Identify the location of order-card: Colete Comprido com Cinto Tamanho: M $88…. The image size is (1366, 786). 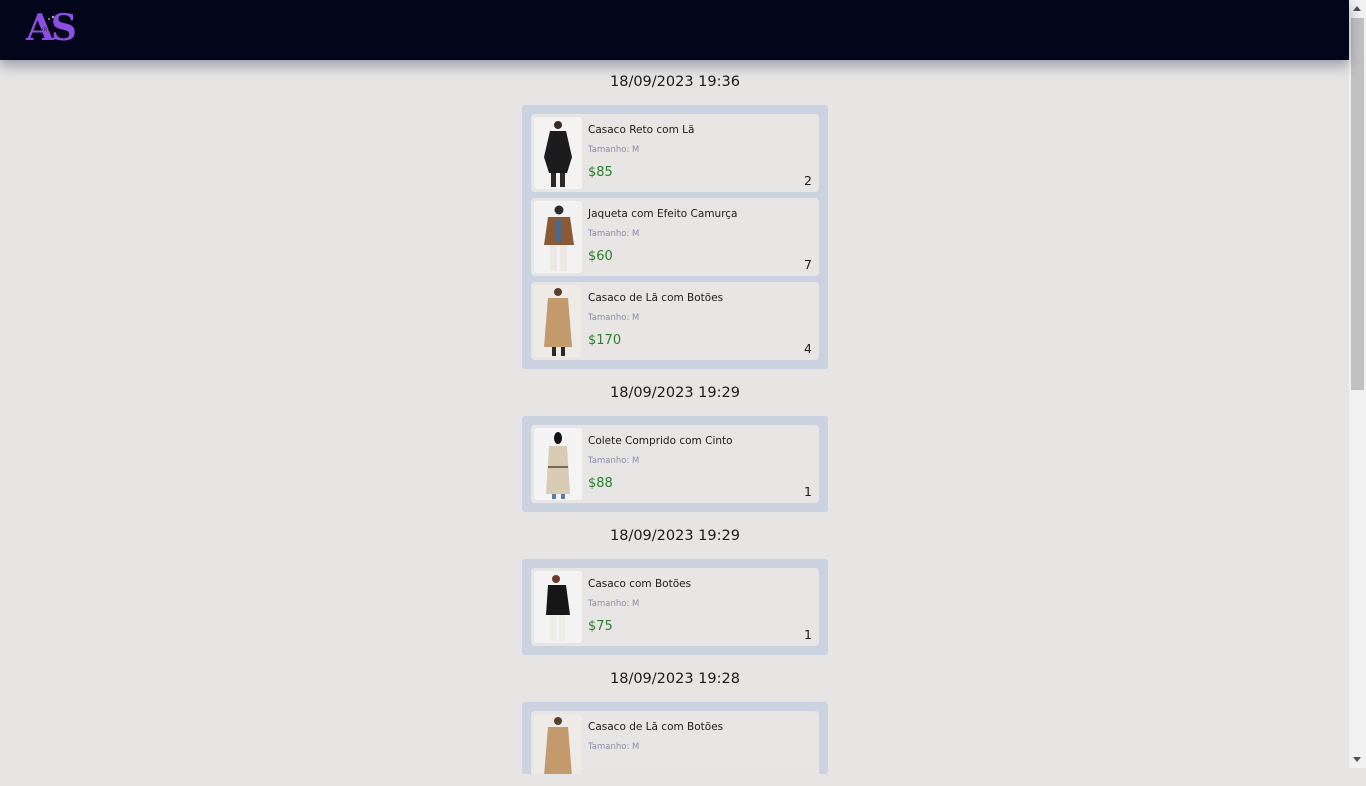
(675, 464).